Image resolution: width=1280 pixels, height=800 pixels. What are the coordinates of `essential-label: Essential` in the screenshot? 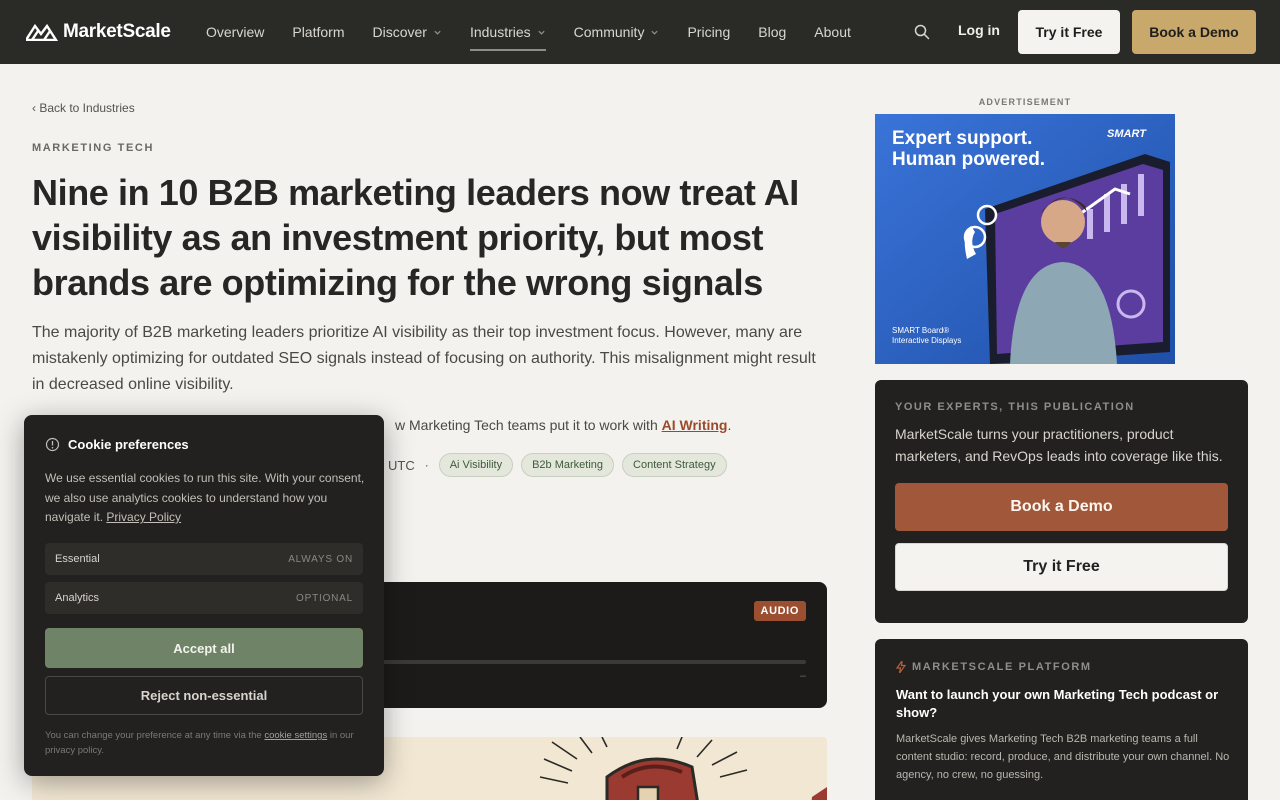 It's located at (77, 559).